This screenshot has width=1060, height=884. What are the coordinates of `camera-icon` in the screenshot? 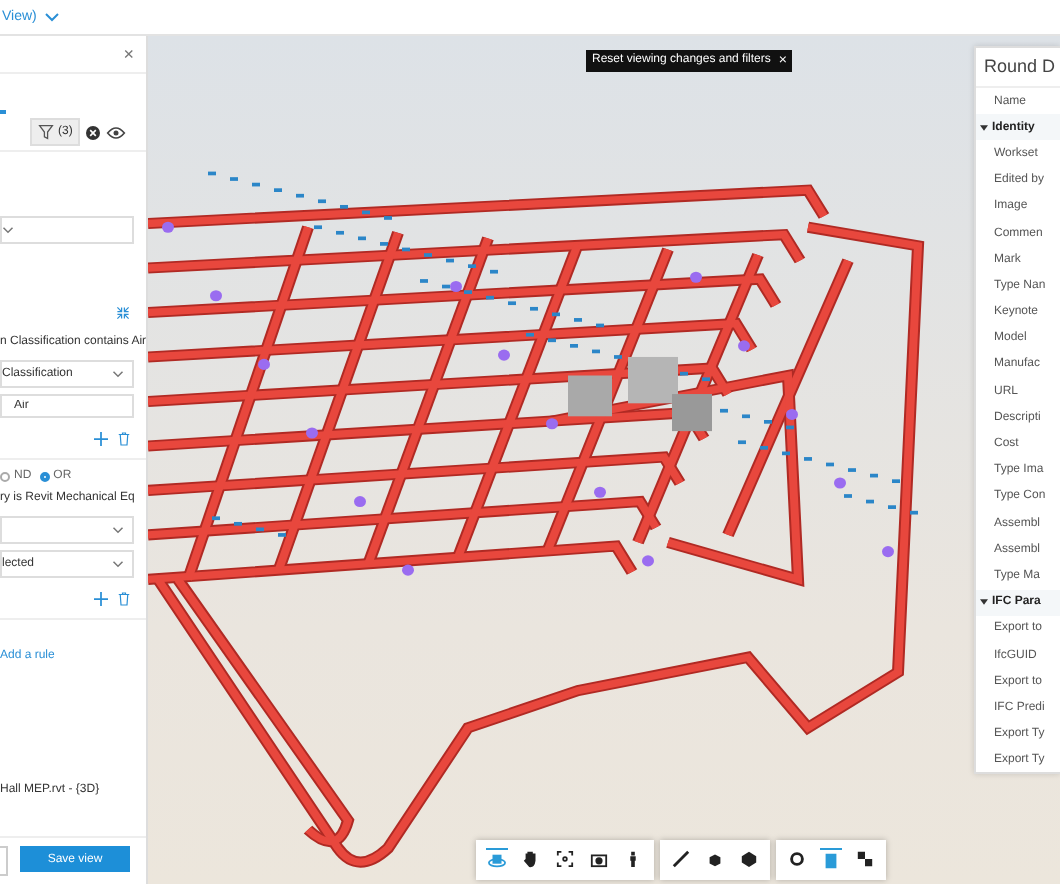 It's located at (599, 859).